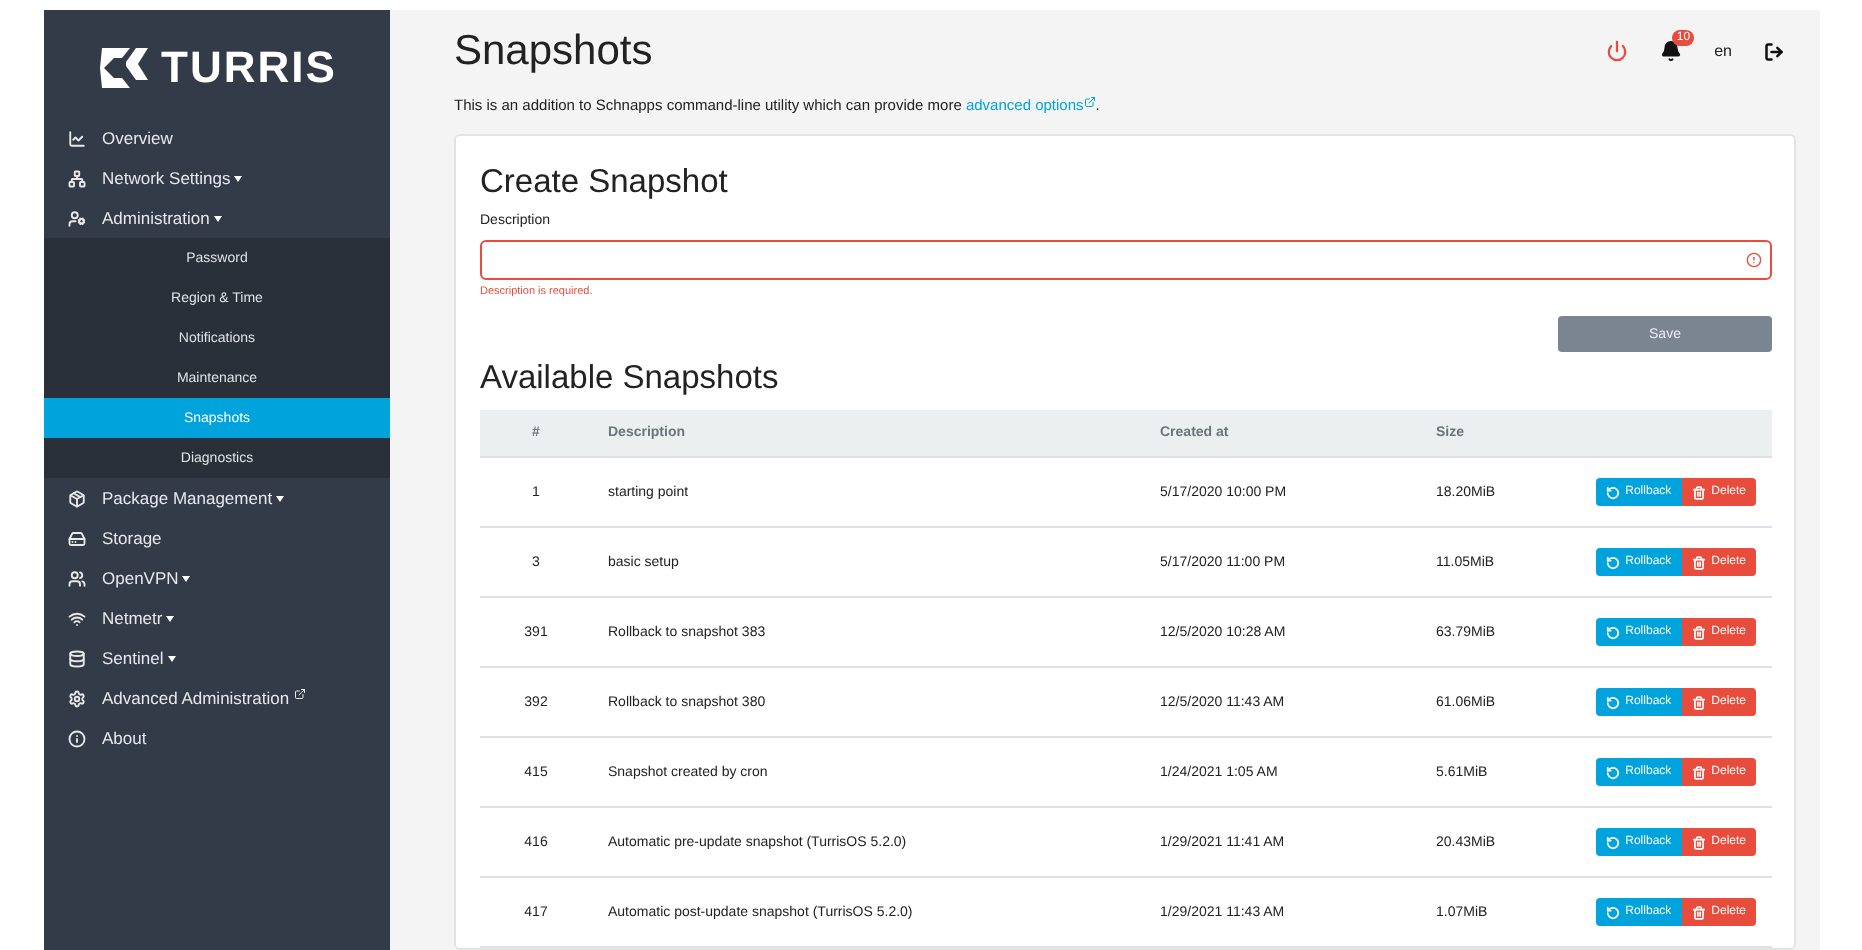 This screenshot has width=1862, height=950. What do you see at coordinates (1617, 51) in the screenshot?
I see `power-icon` at bounding box center [1617, 51].